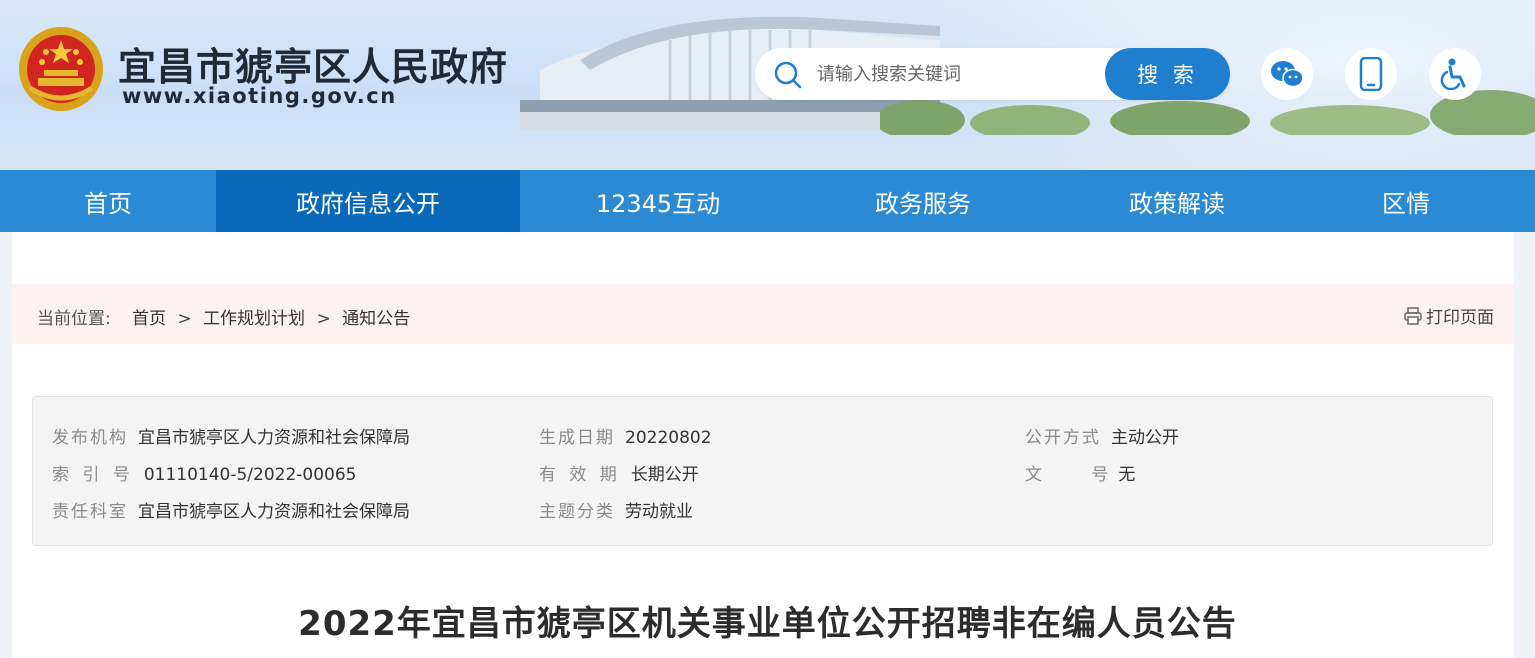 The height and width of the screenshot is (658, 1535). What do you see at coordinates (254, 319) in the screenshot?
I see `breadcrumb-link-plans: 工作规划计划` at bounding box center [254, 319].